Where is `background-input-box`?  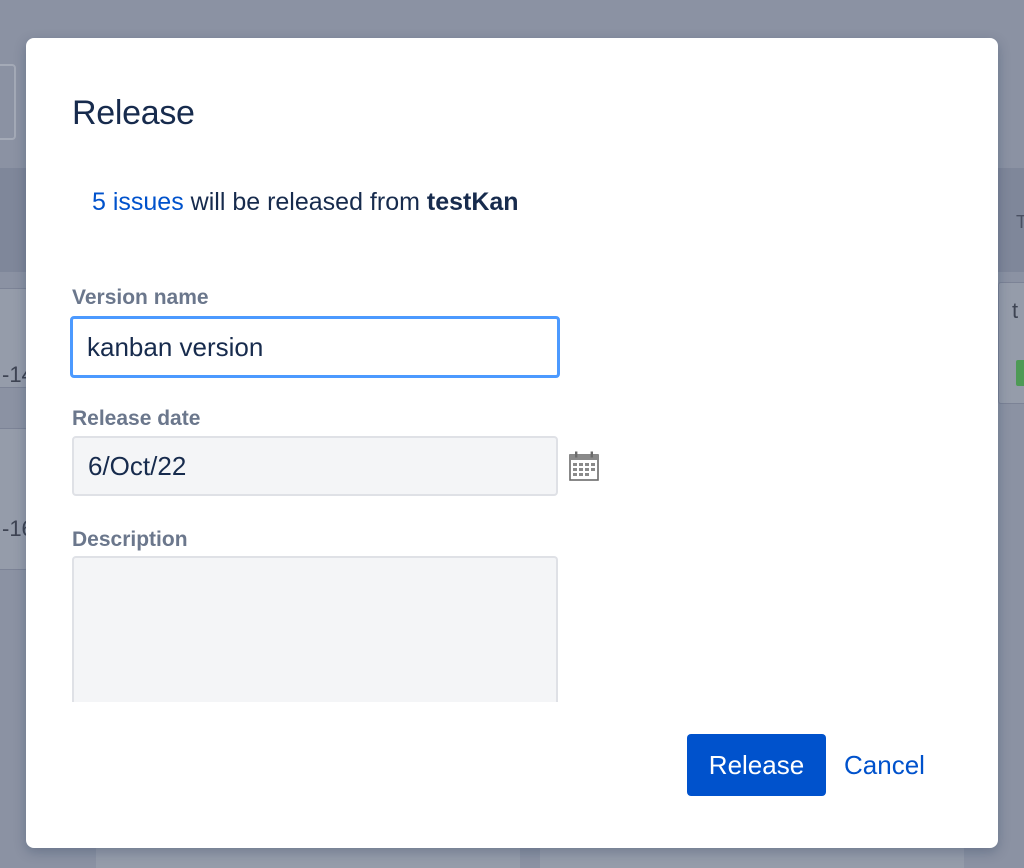
background-input-box is located at coordinates (8, 102).